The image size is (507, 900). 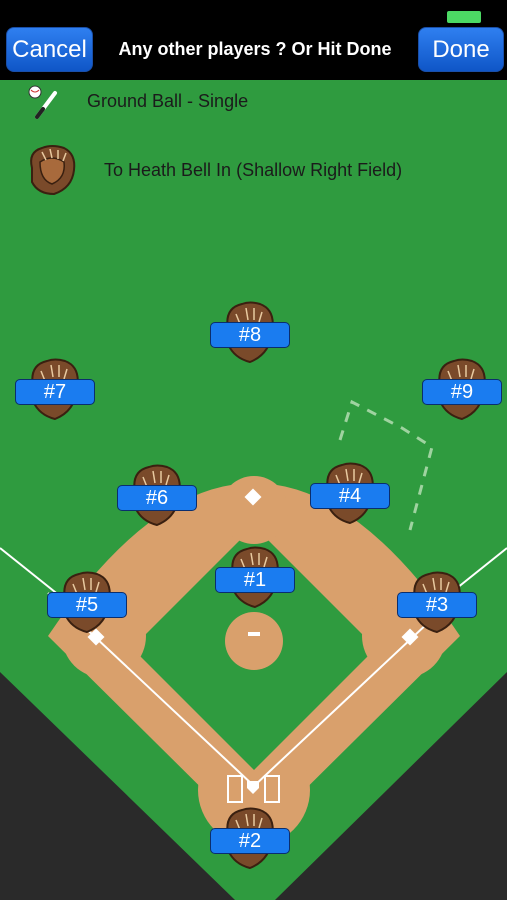 I want to click on done-button: Done, so click(x=461, y=49).